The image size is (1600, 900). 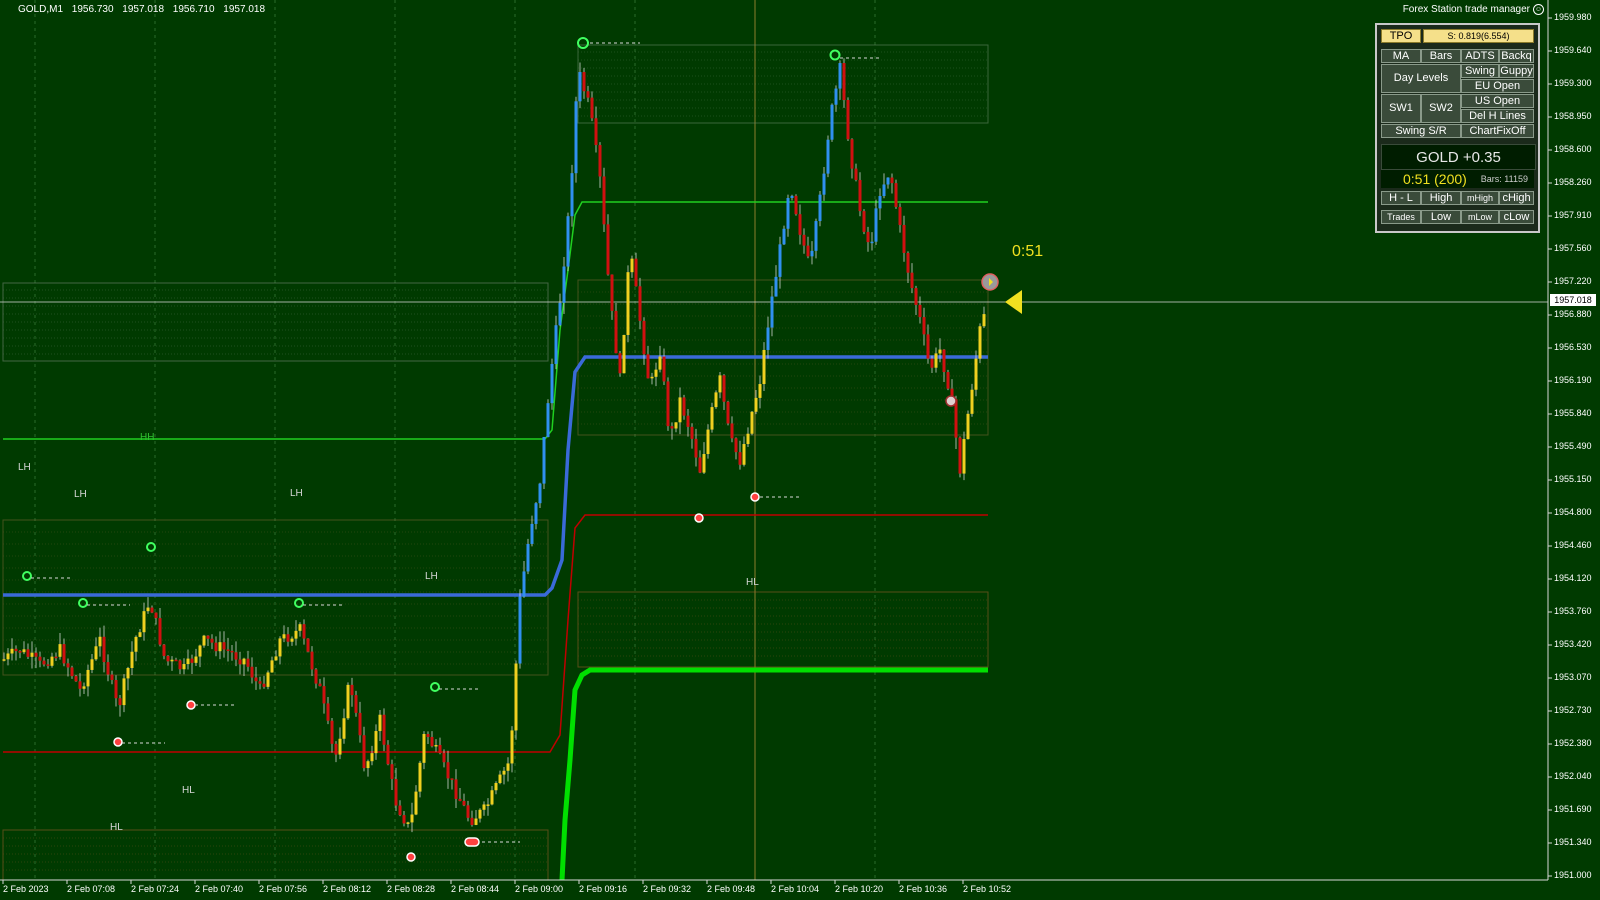 What do you see at coordinates (1401, 108) in the screenshot?
I see `sw1-button: SW1` at bounding box center [1401, 108].